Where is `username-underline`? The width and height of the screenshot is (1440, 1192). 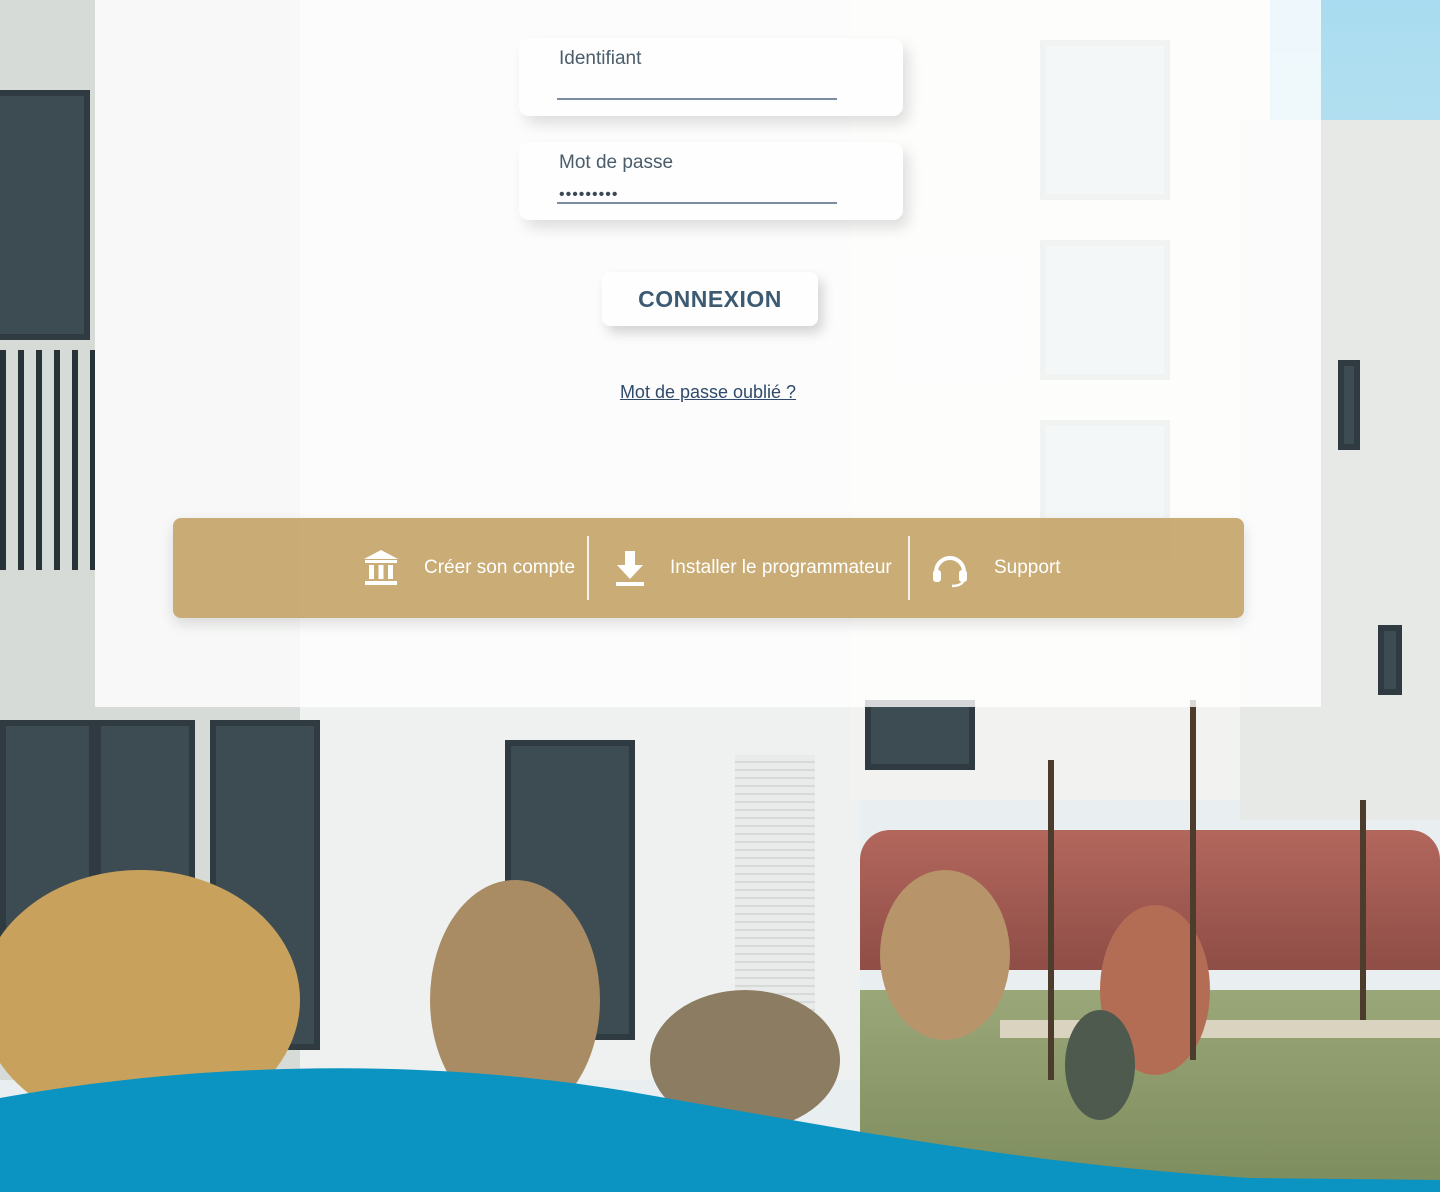
username-underline is located at coordinates (697, 99).